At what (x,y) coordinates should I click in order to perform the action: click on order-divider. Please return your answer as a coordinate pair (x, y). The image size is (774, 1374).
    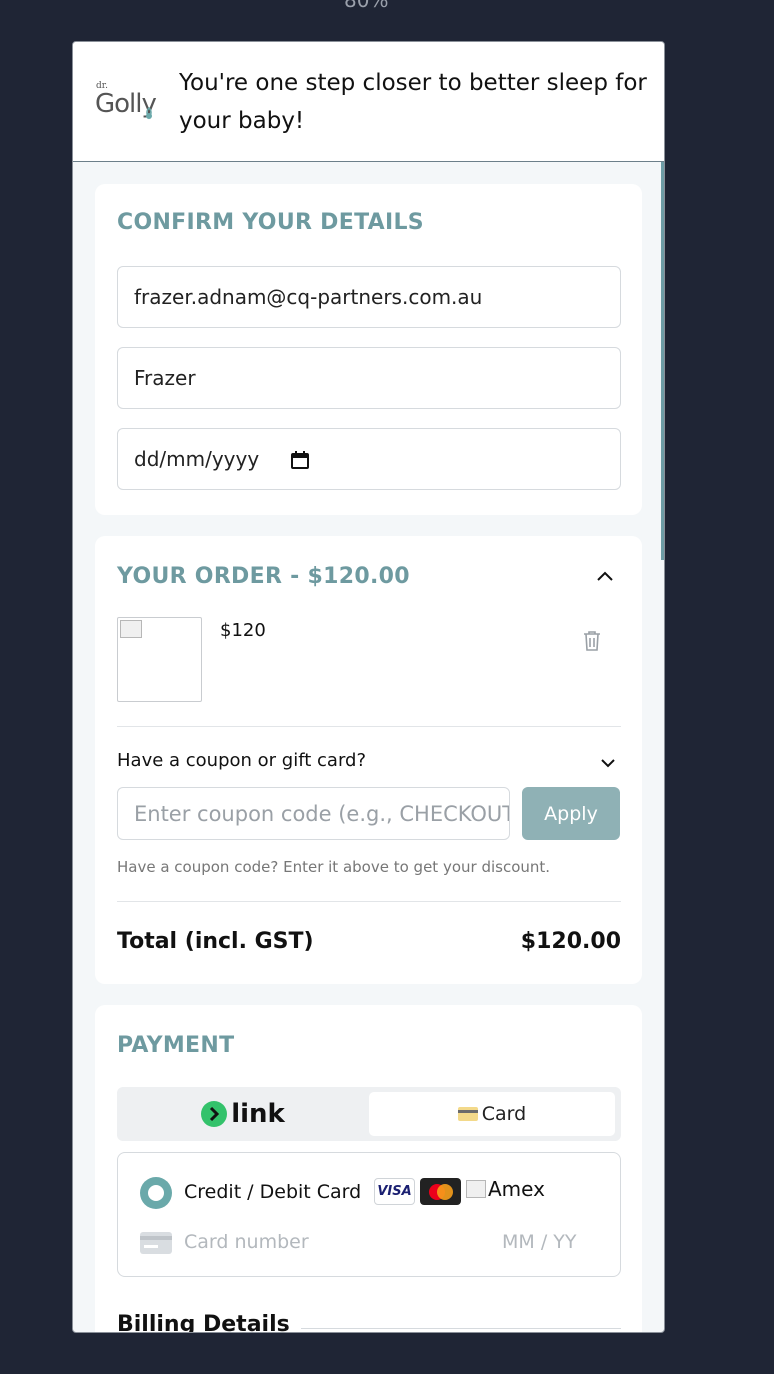
    Looking at the image, I should click on (369, 726).